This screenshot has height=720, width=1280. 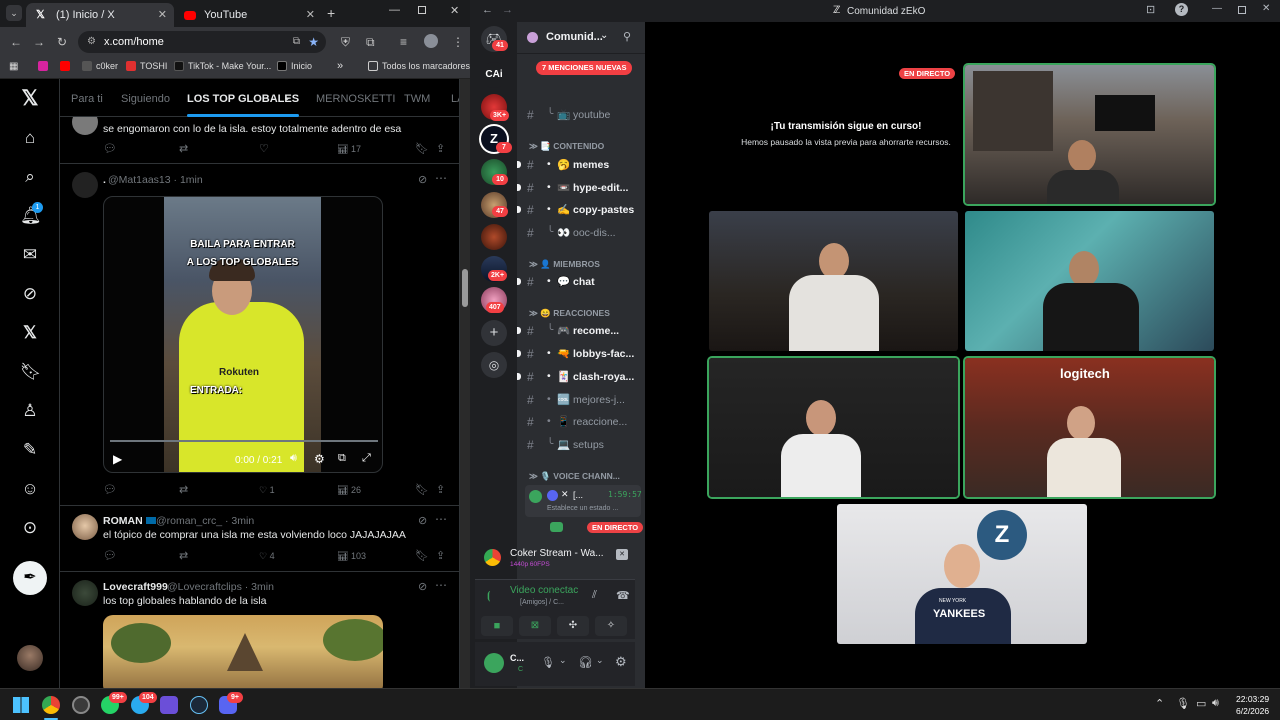 I want to click on x-logo-icon: 𝕏, so click(x=30, y=98).